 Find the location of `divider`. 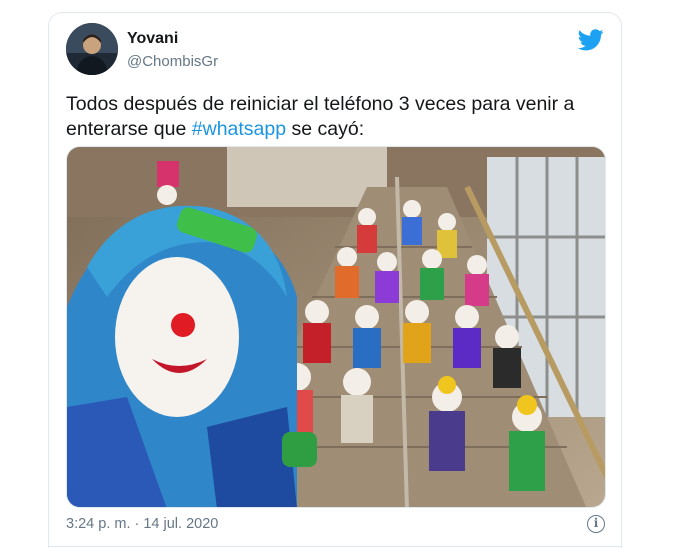

divider is located at coordinates (335, 546).